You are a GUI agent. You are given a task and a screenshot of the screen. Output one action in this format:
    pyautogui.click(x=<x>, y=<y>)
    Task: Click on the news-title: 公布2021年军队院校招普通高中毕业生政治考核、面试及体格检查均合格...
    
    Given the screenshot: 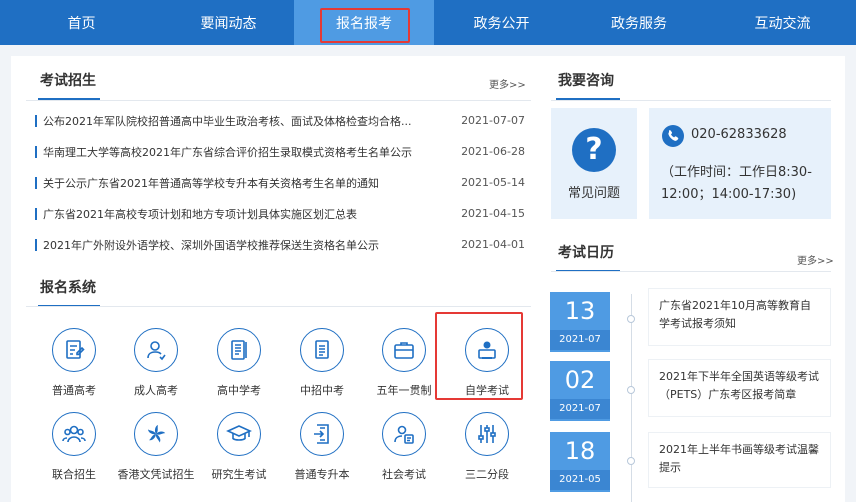 What is the action you would take?
    pyautogui.click(x=243, y=121)
    